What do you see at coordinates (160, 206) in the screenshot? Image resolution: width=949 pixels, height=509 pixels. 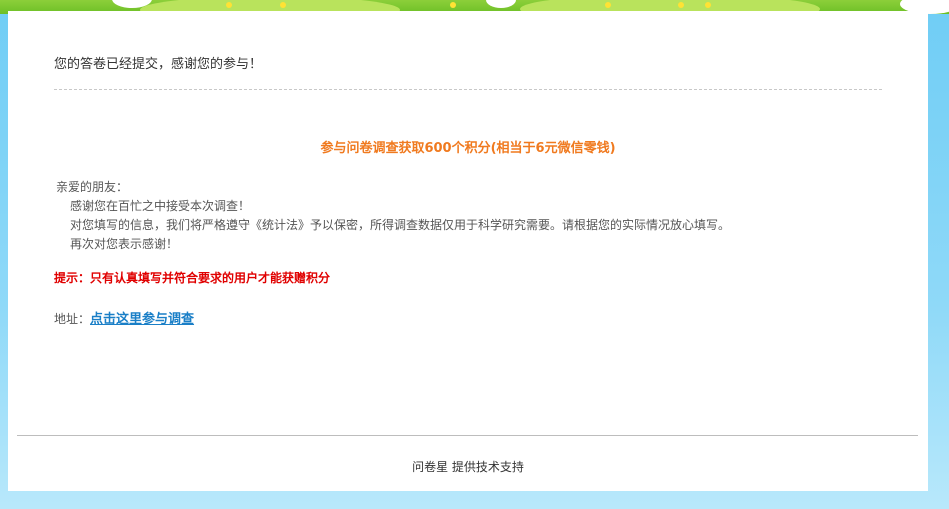 I see `paragraph: 感谢您在百忙之中接受本次调查！` at bounding box center [160, 206].